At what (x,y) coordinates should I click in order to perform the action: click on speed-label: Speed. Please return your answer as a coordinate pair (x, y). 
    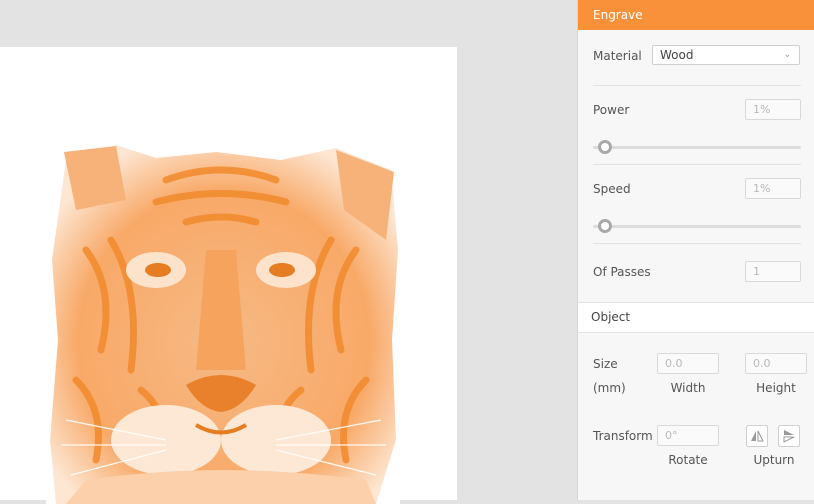
    Looking at the image, I should click on (612, 189).